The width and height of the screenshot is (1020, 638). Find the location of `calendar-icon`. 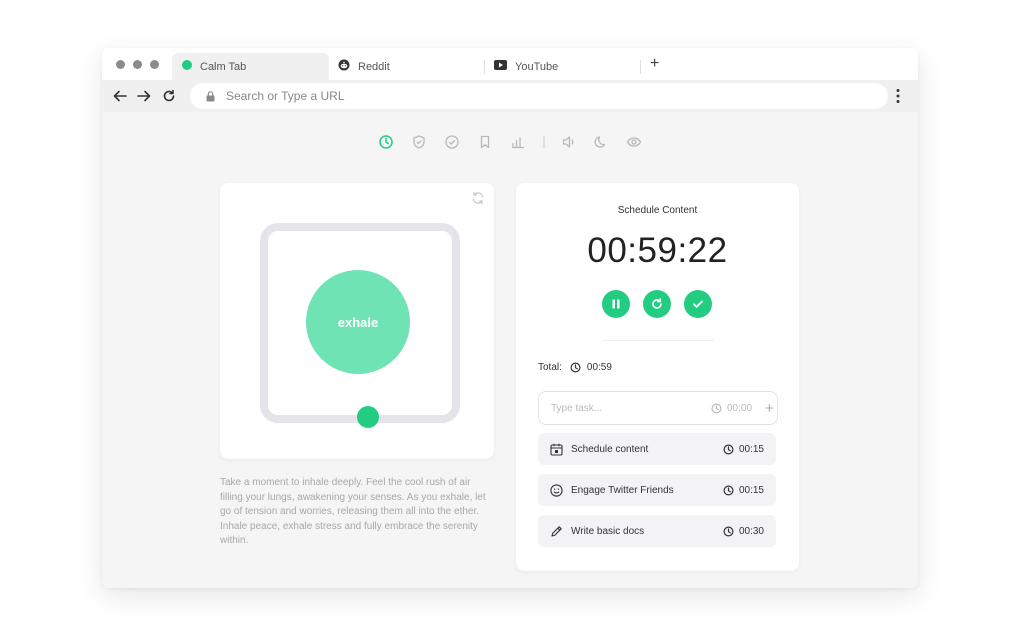

calendar-icon is located at coordinates (556, 449).